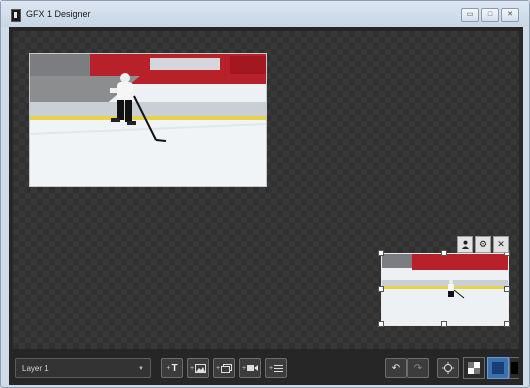  I want to click on fit-view-icon, so click(448, 368).